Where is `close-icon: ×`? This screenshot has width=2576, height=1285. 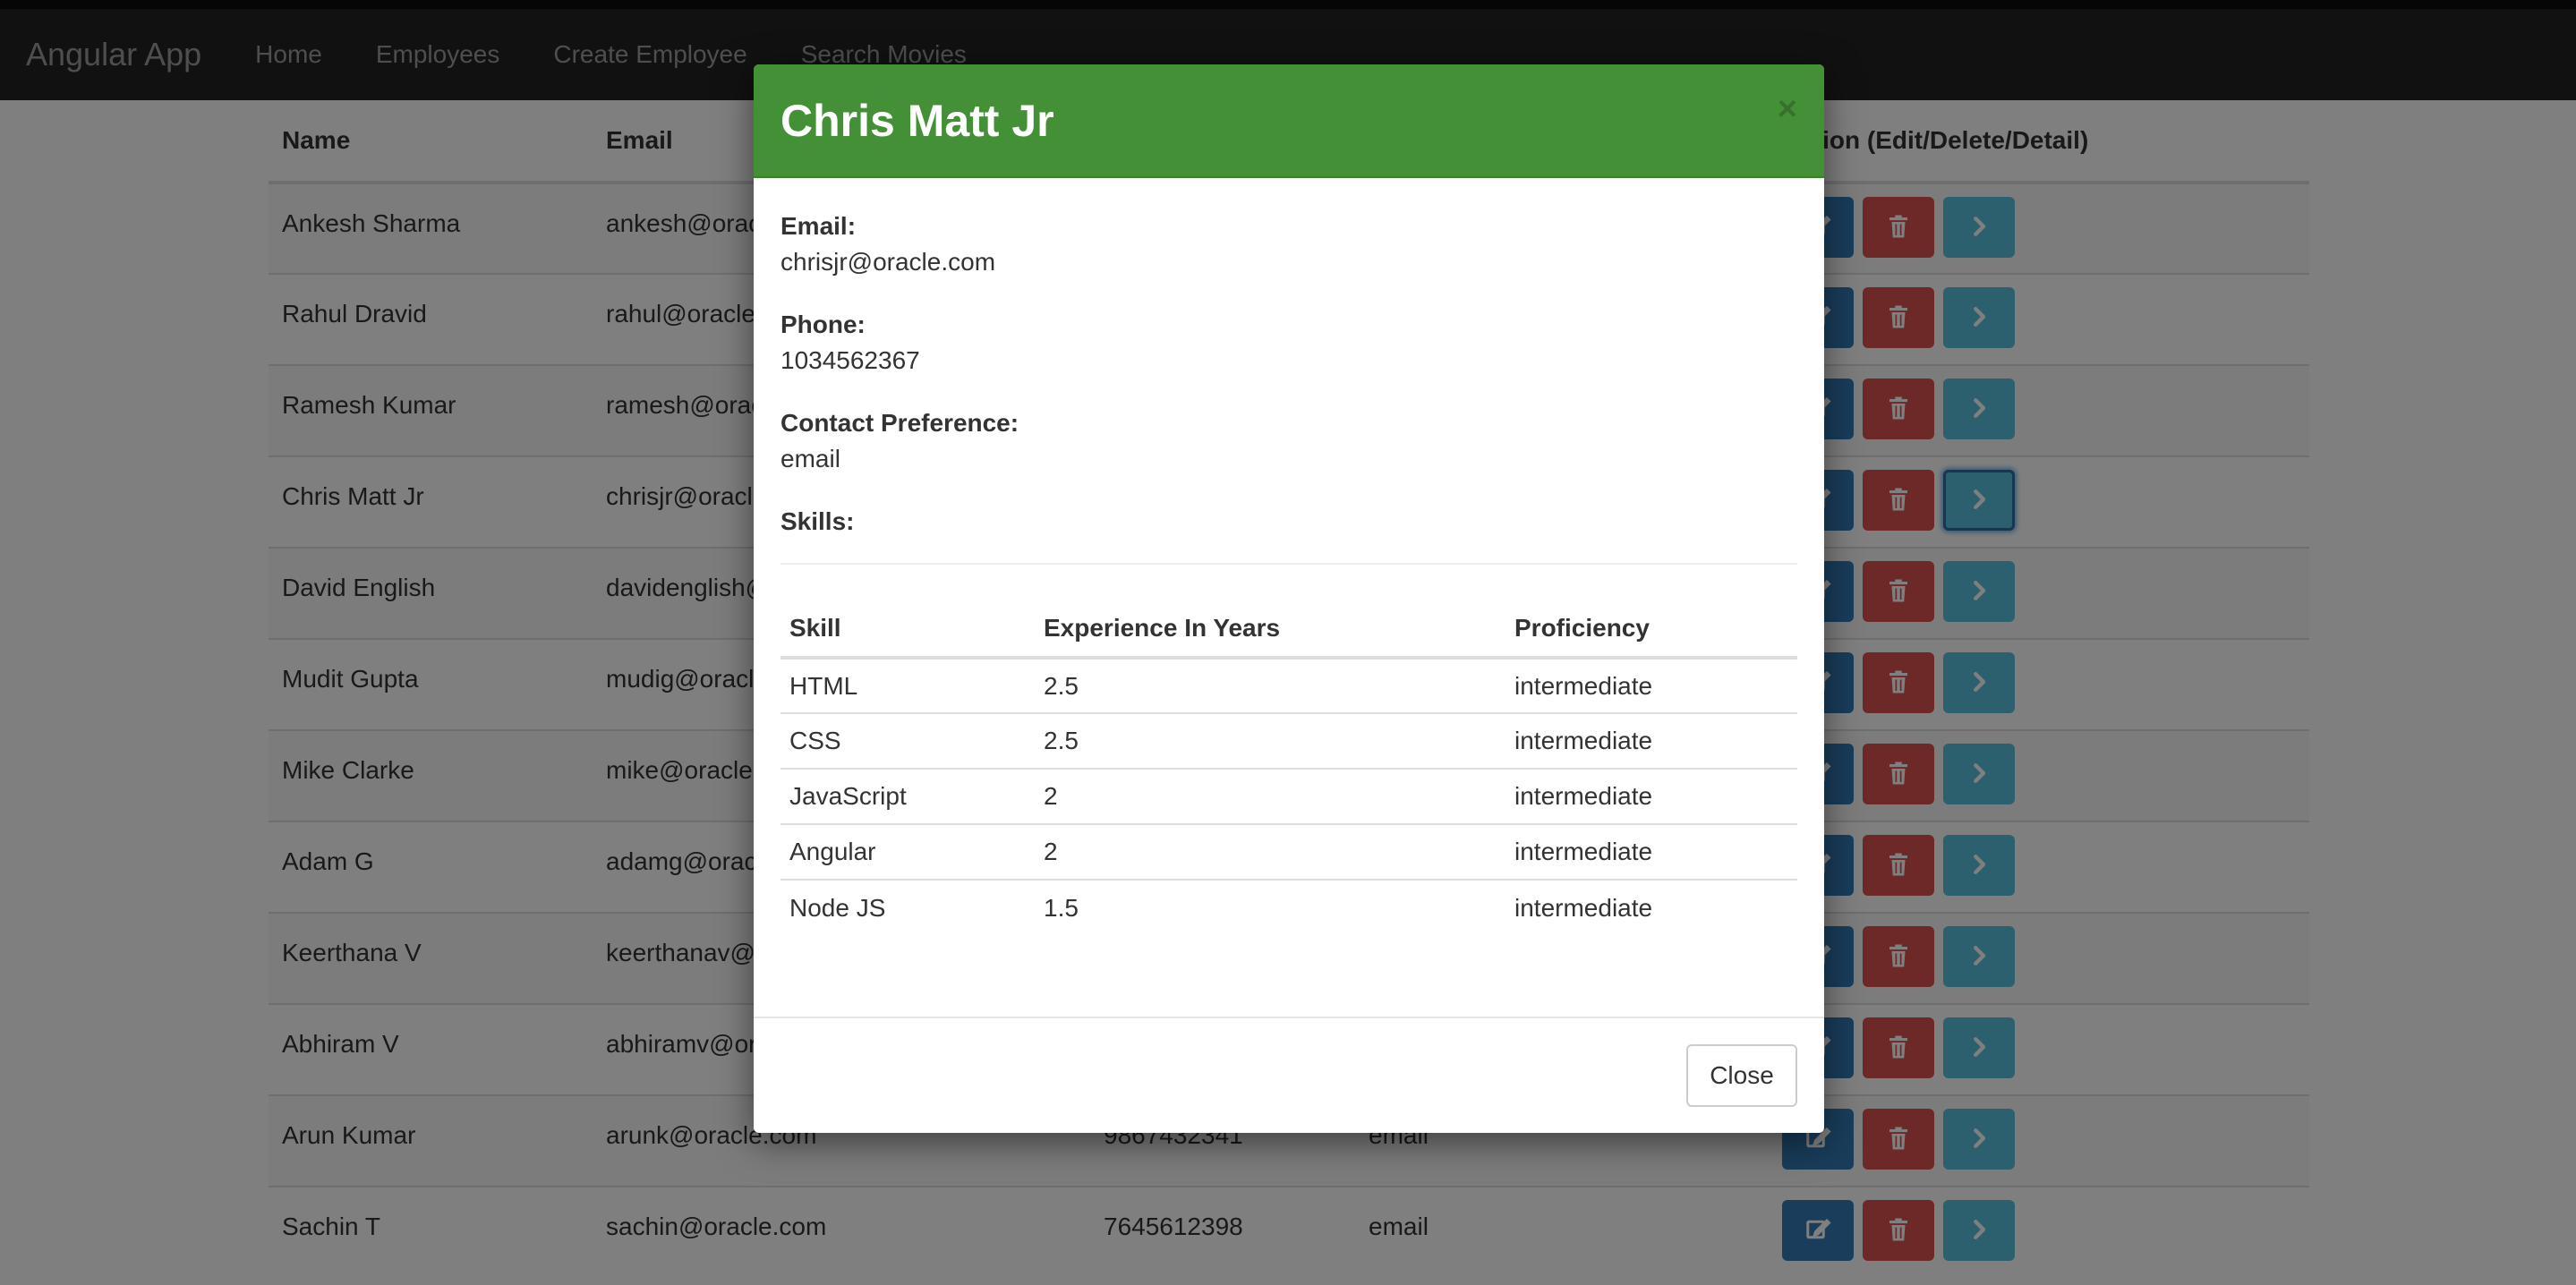
close-icon: × is located at coordinates (1787, 109).